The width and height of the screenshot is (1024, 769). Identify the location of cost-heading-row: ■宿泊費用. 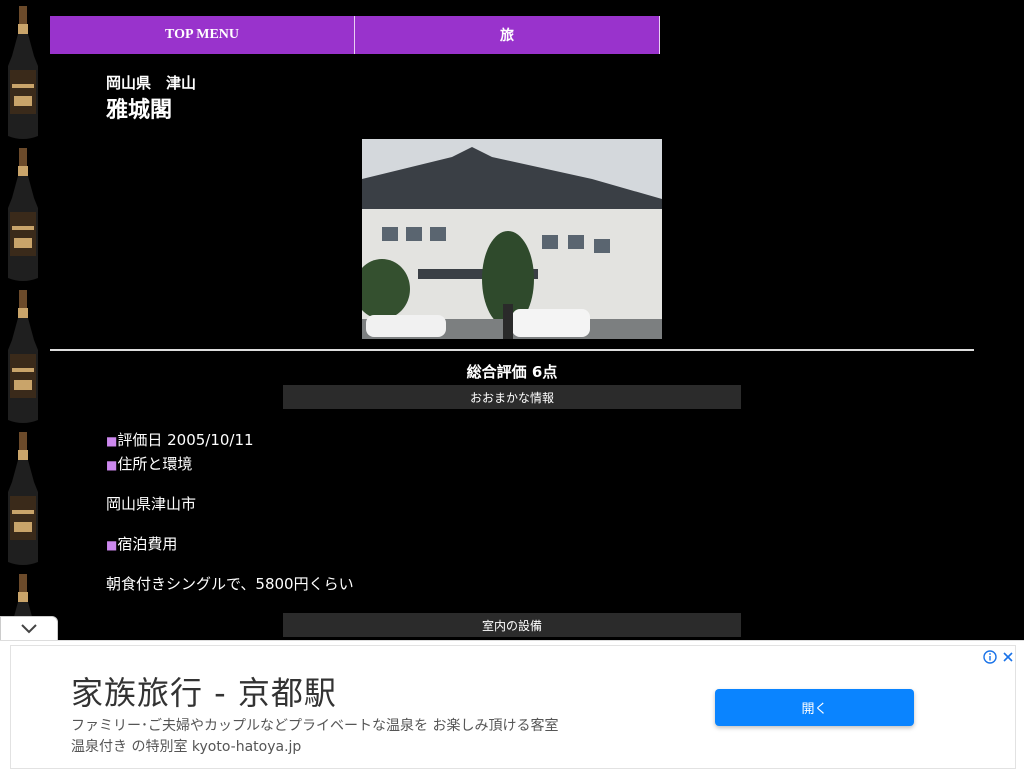
(141, 543).